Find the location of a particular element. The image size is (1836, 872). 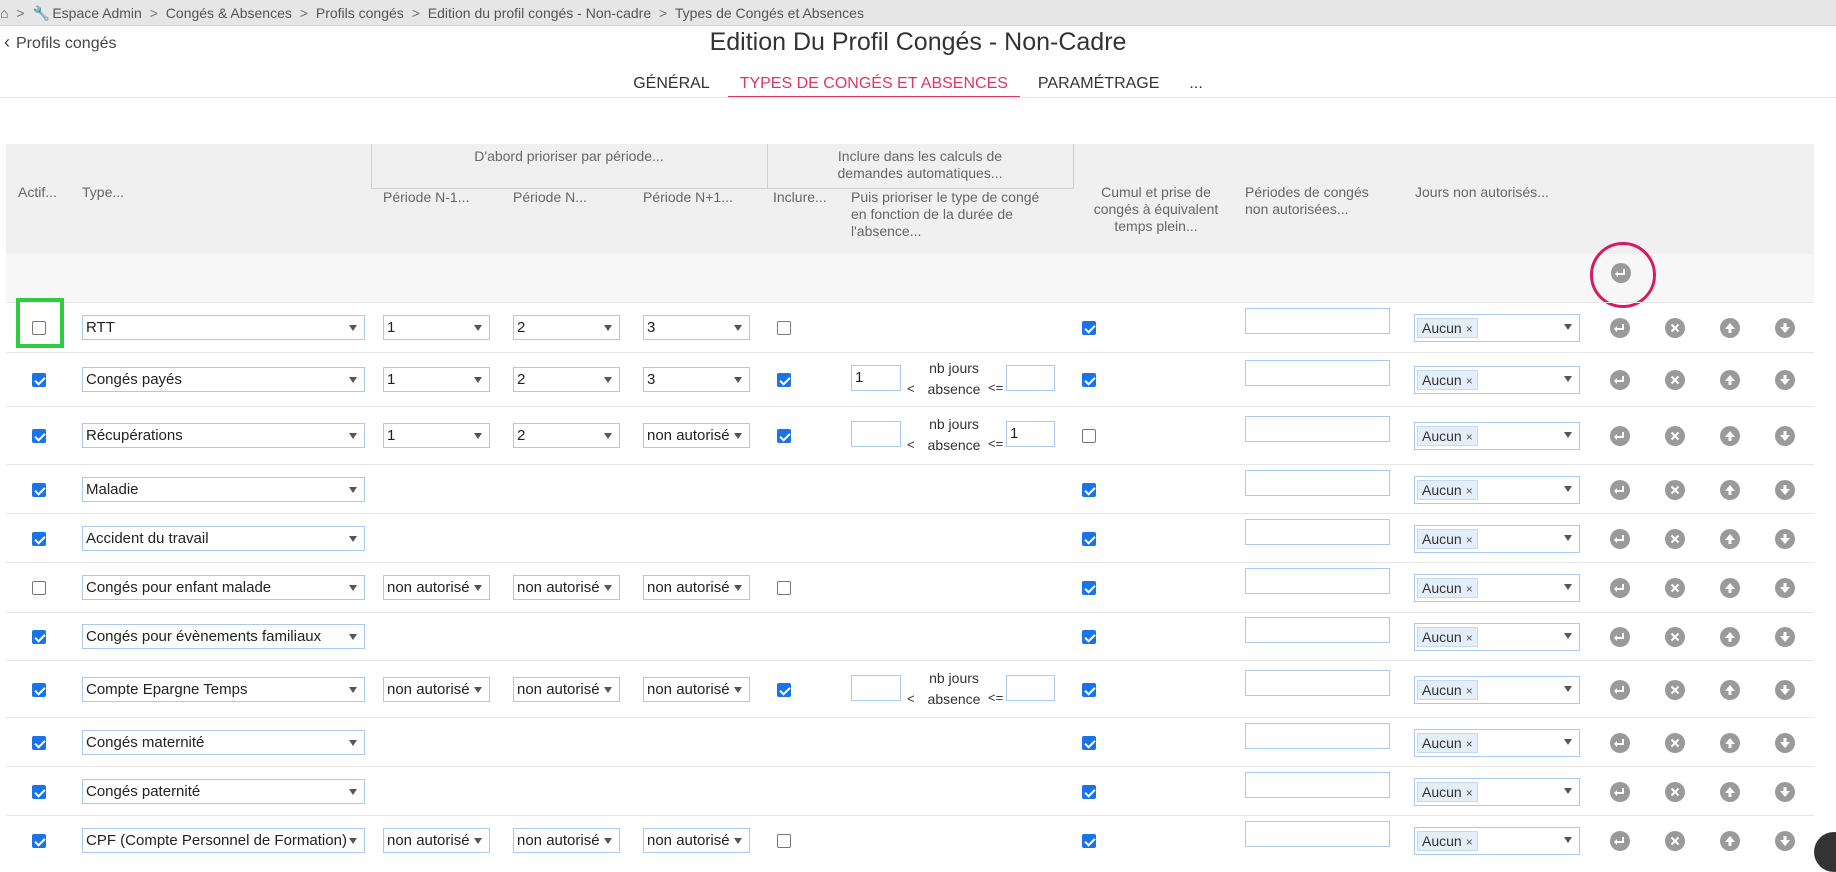

reset-all-button is located at coordinates (1623, 275).